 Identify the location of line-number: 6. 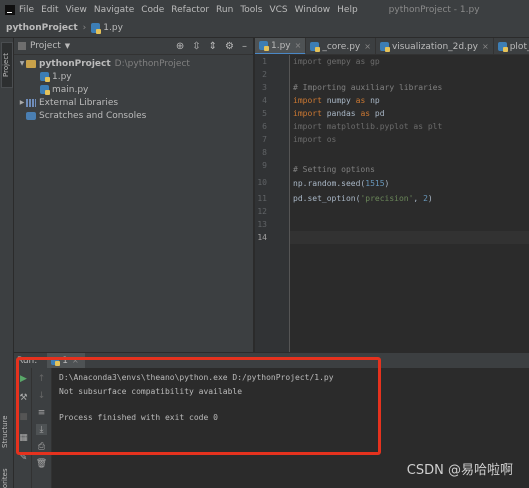
(264, 126).